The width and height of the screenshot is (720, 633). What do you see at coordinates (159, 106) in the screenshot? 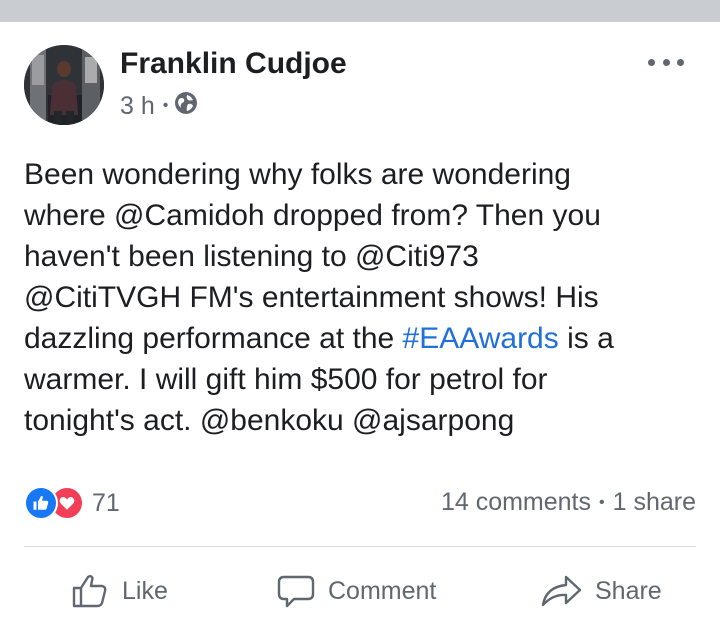
I see `post-meta: 3 h •` at bounding box center [159, 106].